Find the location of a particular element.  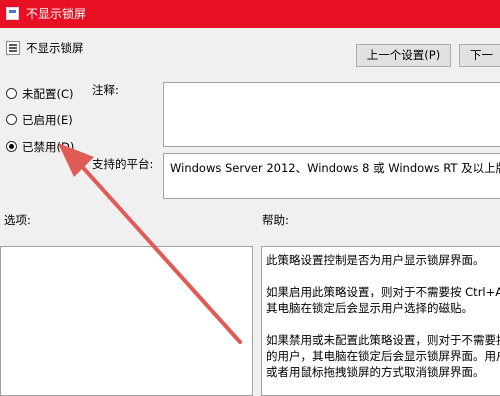

radio-label: 已禁用(D) is located at coordinates (48, 147).